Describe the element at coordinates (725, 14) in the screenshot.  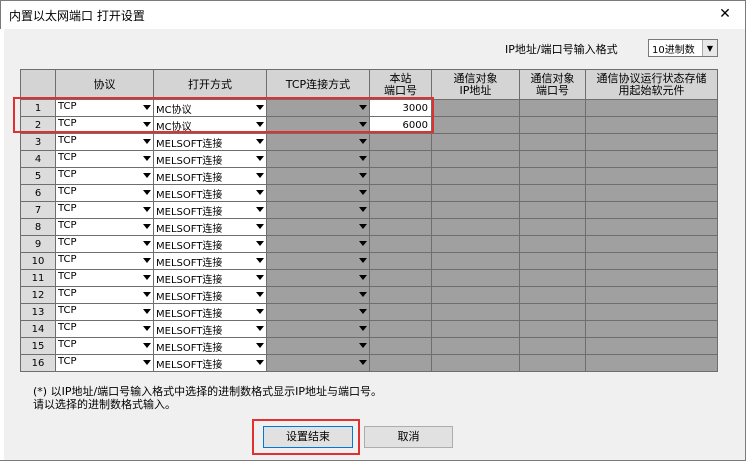
I see `close-icon: ✕` at that location.